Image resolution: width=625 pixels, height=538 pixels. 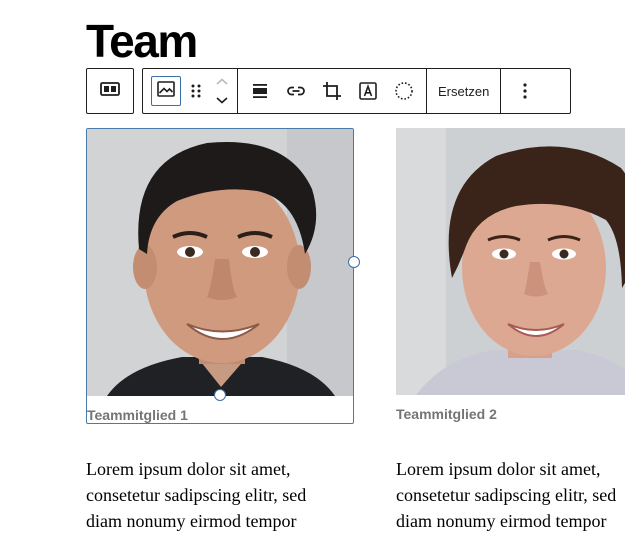 I want to click on select-parent-block-button, so click(x=110, y=91).